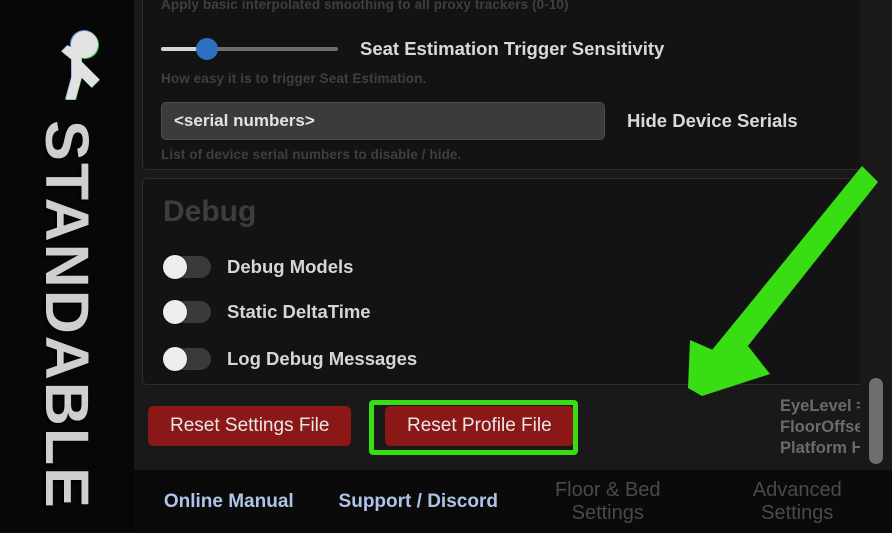 The width and height of the screenshot is (892, 533). I want to click on seat-sensitivity-row: Seat Estimation Trigger Sensitivity, so click(506, 49).